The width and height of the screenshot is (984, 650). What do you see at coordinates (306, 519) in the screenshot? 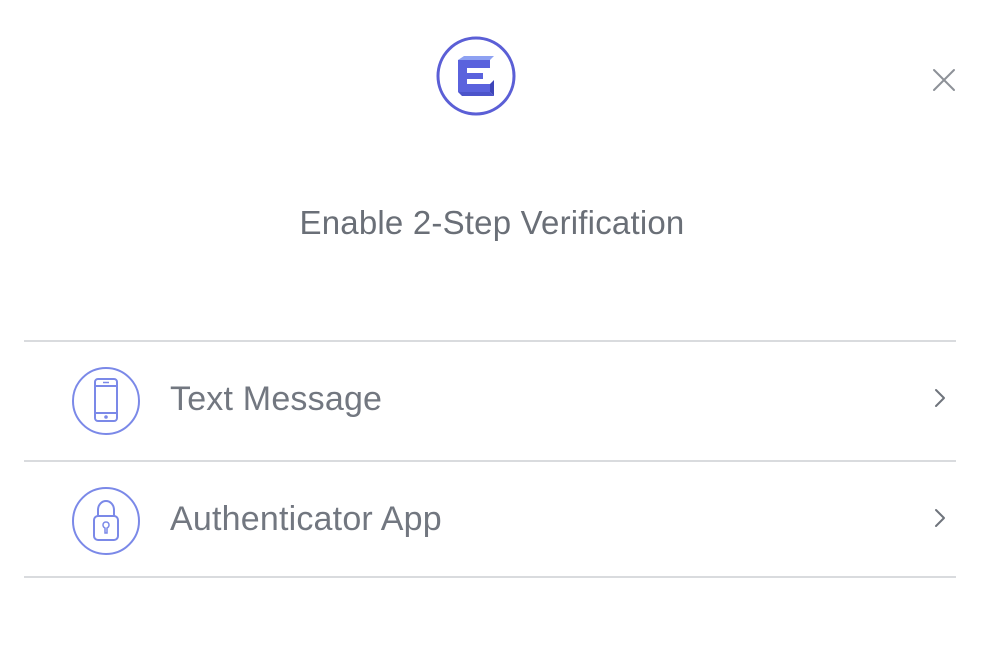
I see `authenticator-app-label: Authenticator App` at bounding box center [306, 519].